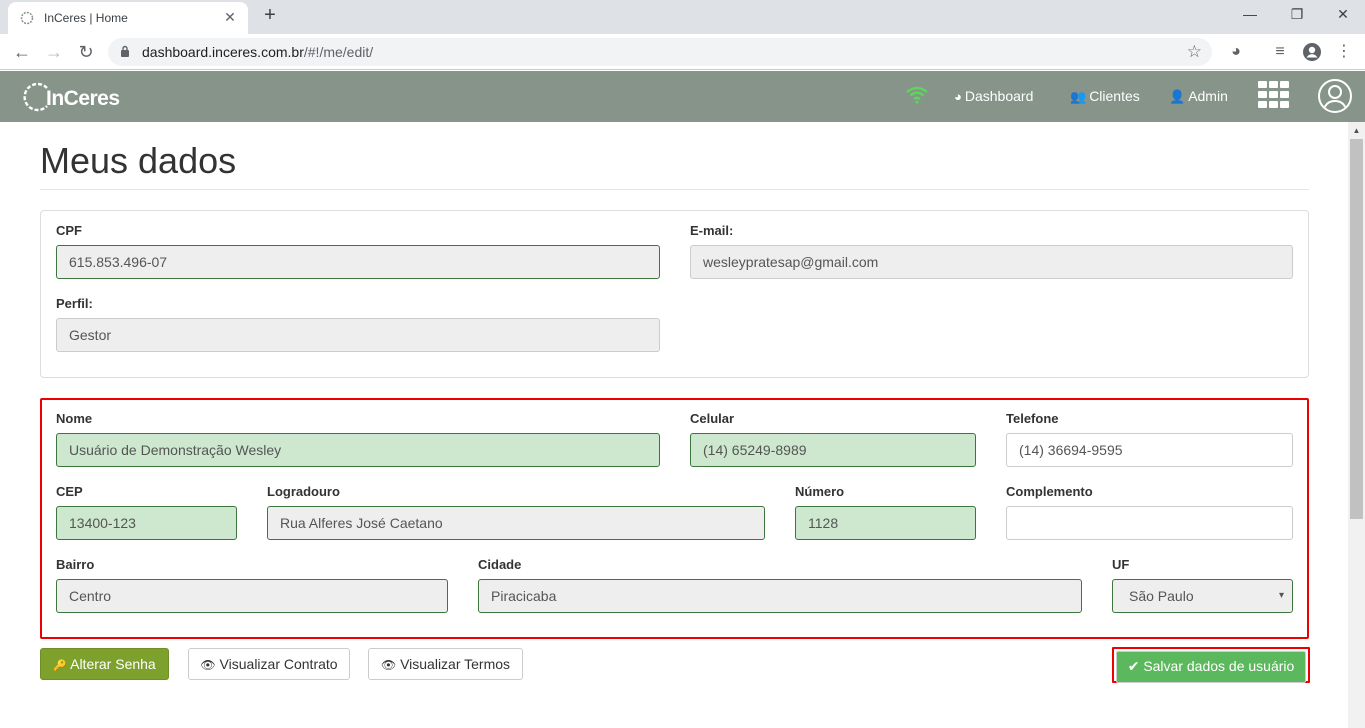  I want to click on numero-field: 1128, so click(885, 523).